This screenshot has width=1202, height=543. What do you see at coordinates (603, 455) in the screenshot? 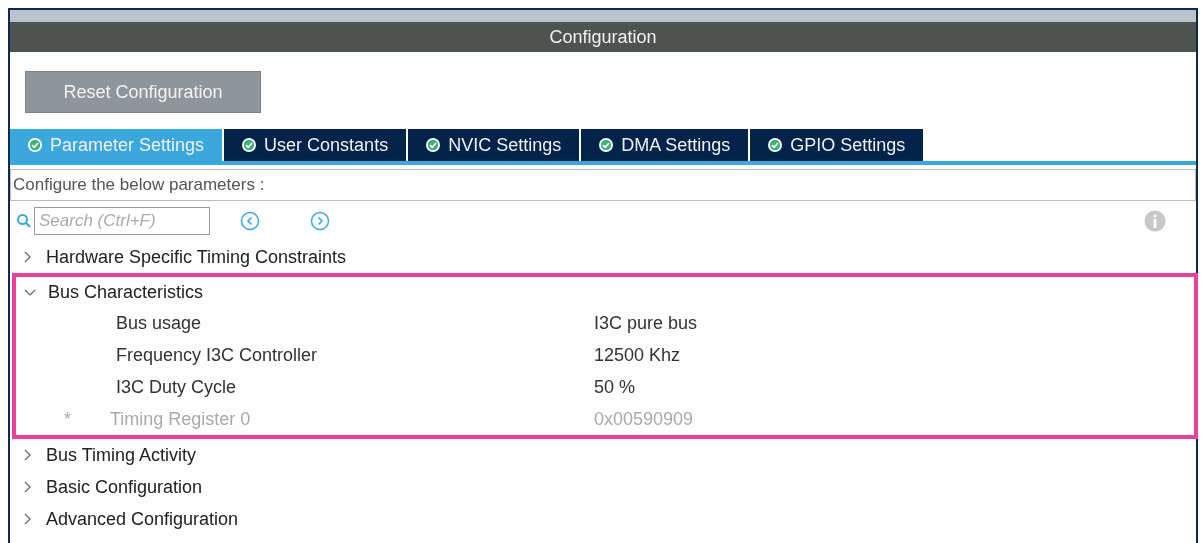
I see `tree-group: Bus Timing Activity` at bounding box center [603, 455].